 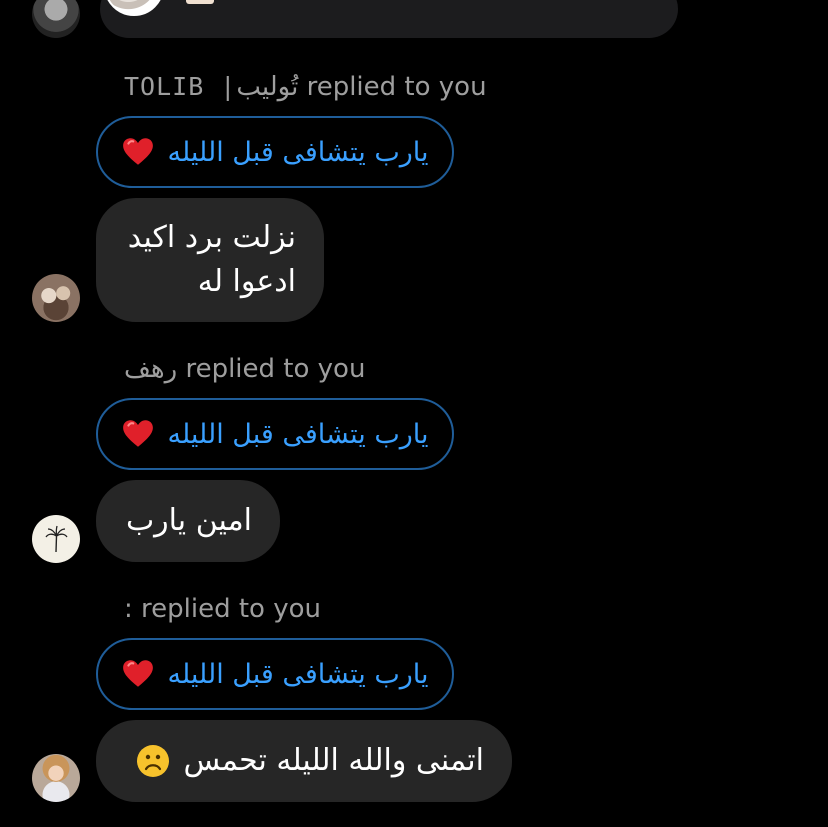 I want to click on reply-label: : replied to you, so click(x=222, y=609).